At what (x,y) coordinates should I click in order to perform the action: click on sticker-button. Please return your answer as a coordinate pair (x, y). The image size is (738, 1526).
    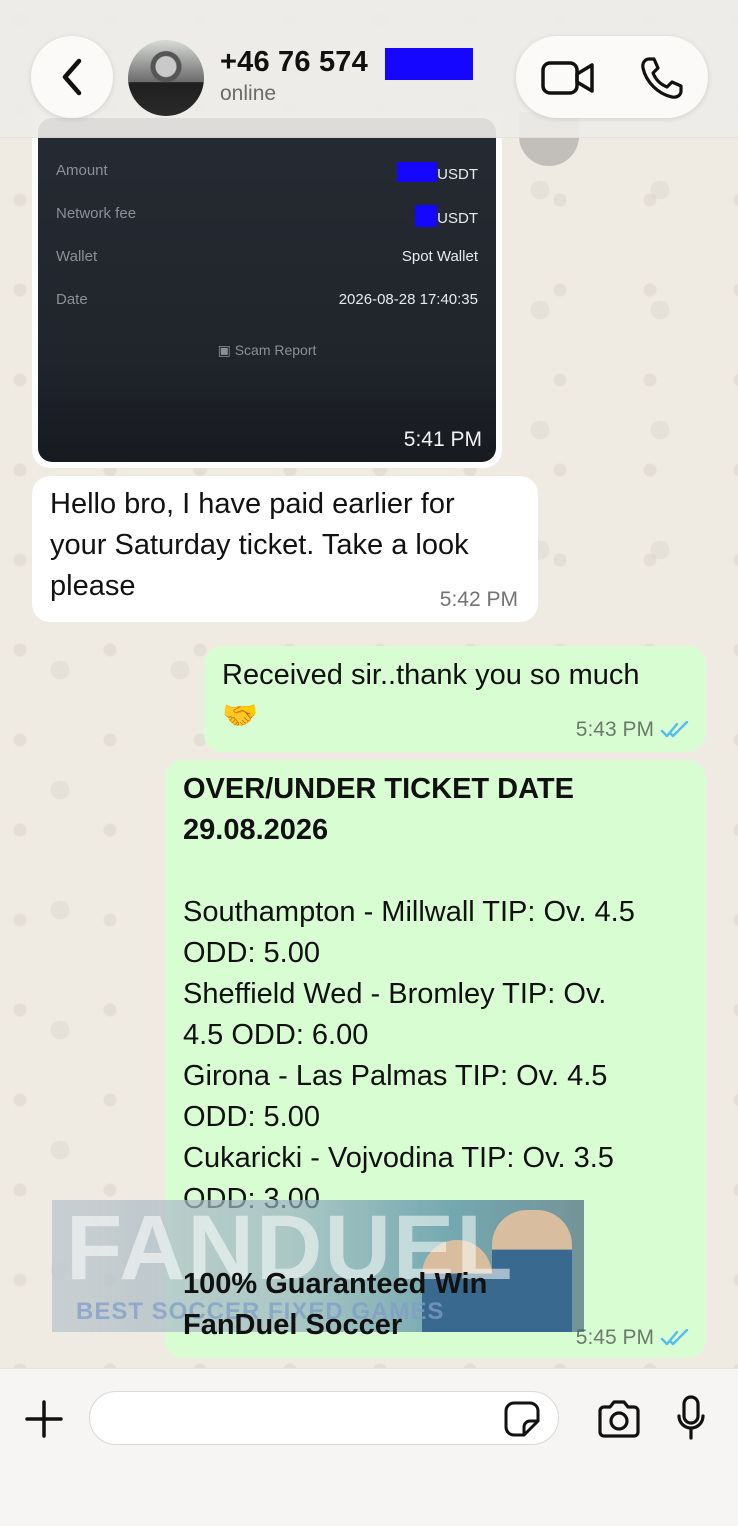
    Looking at the image, I should click on (522, 1419).